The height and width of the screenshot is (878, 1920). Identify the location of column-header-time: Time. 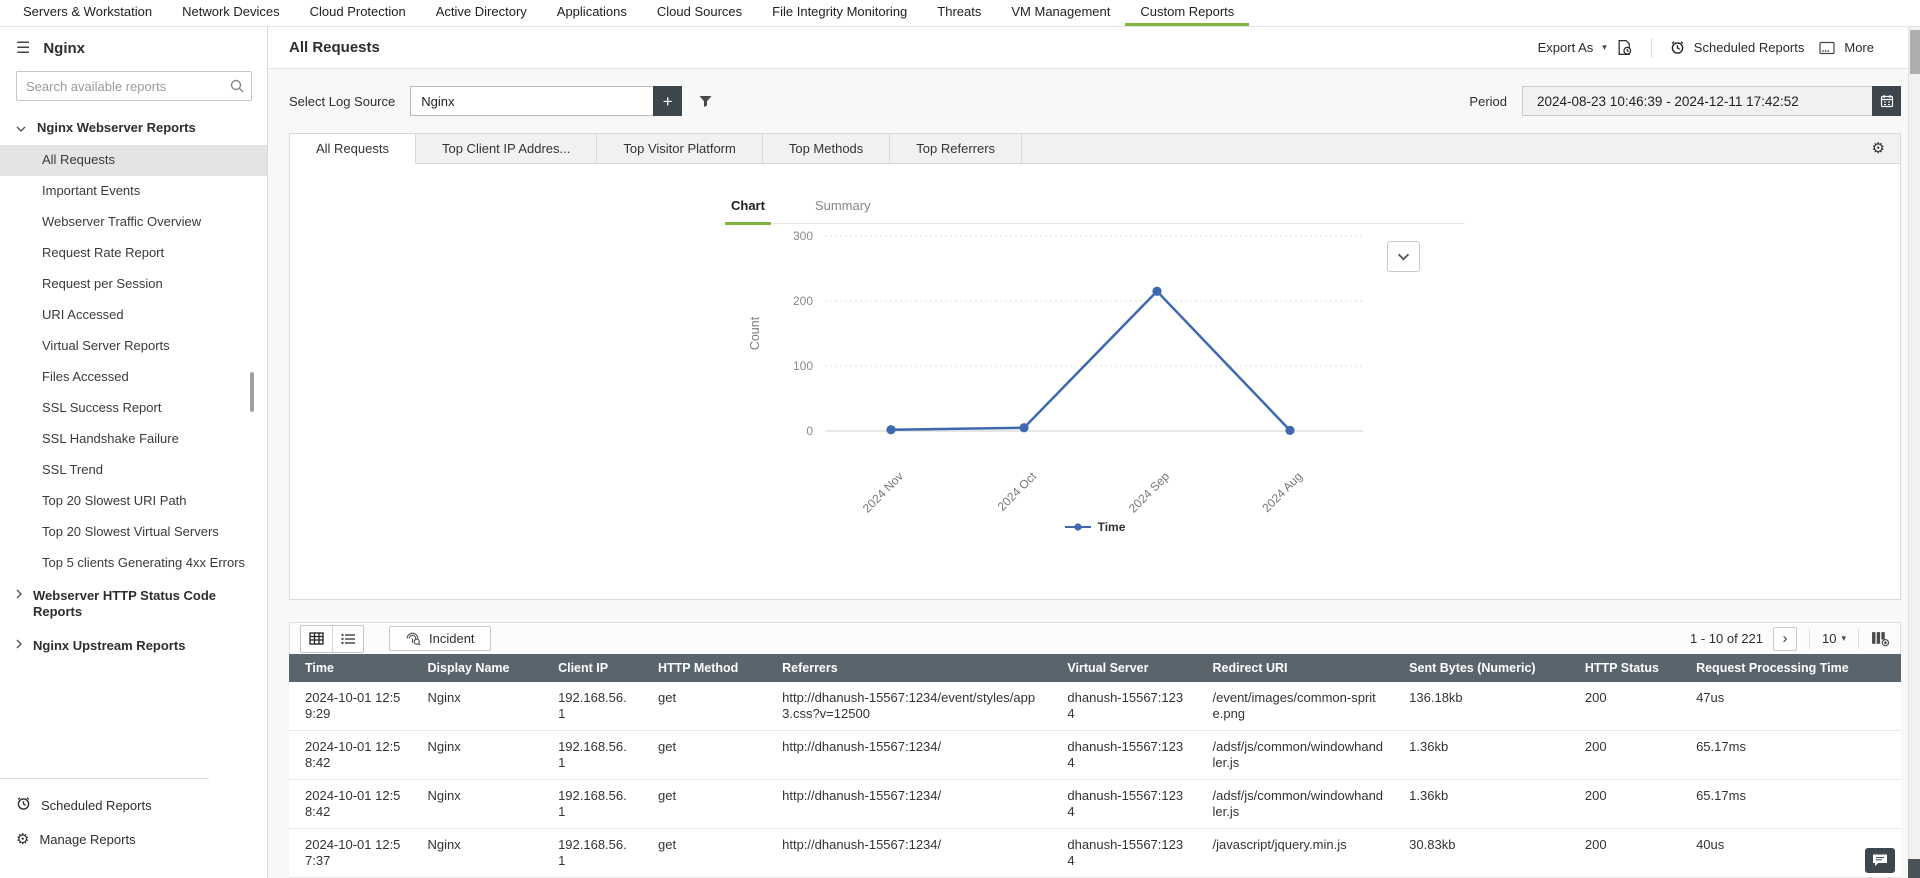
(350, 668).